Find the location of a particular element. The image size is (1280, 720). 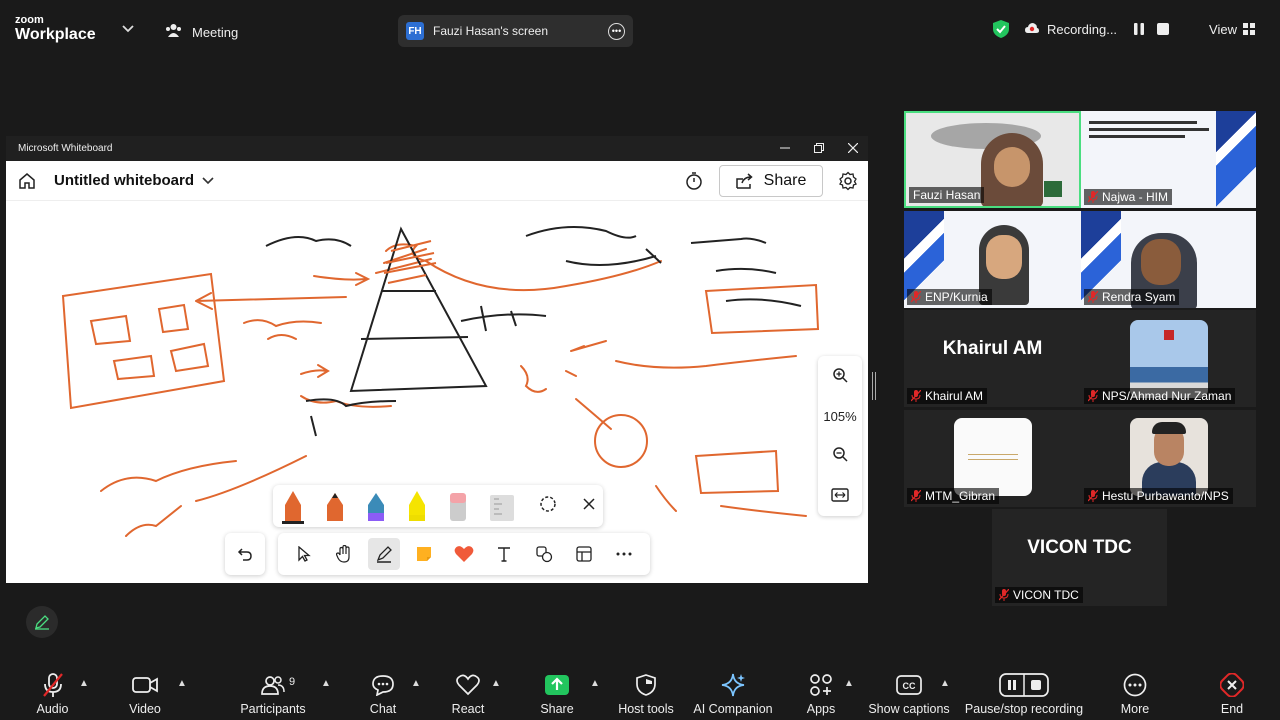

show-captions-button: CC Show captions is located at coordinates (909, 691).